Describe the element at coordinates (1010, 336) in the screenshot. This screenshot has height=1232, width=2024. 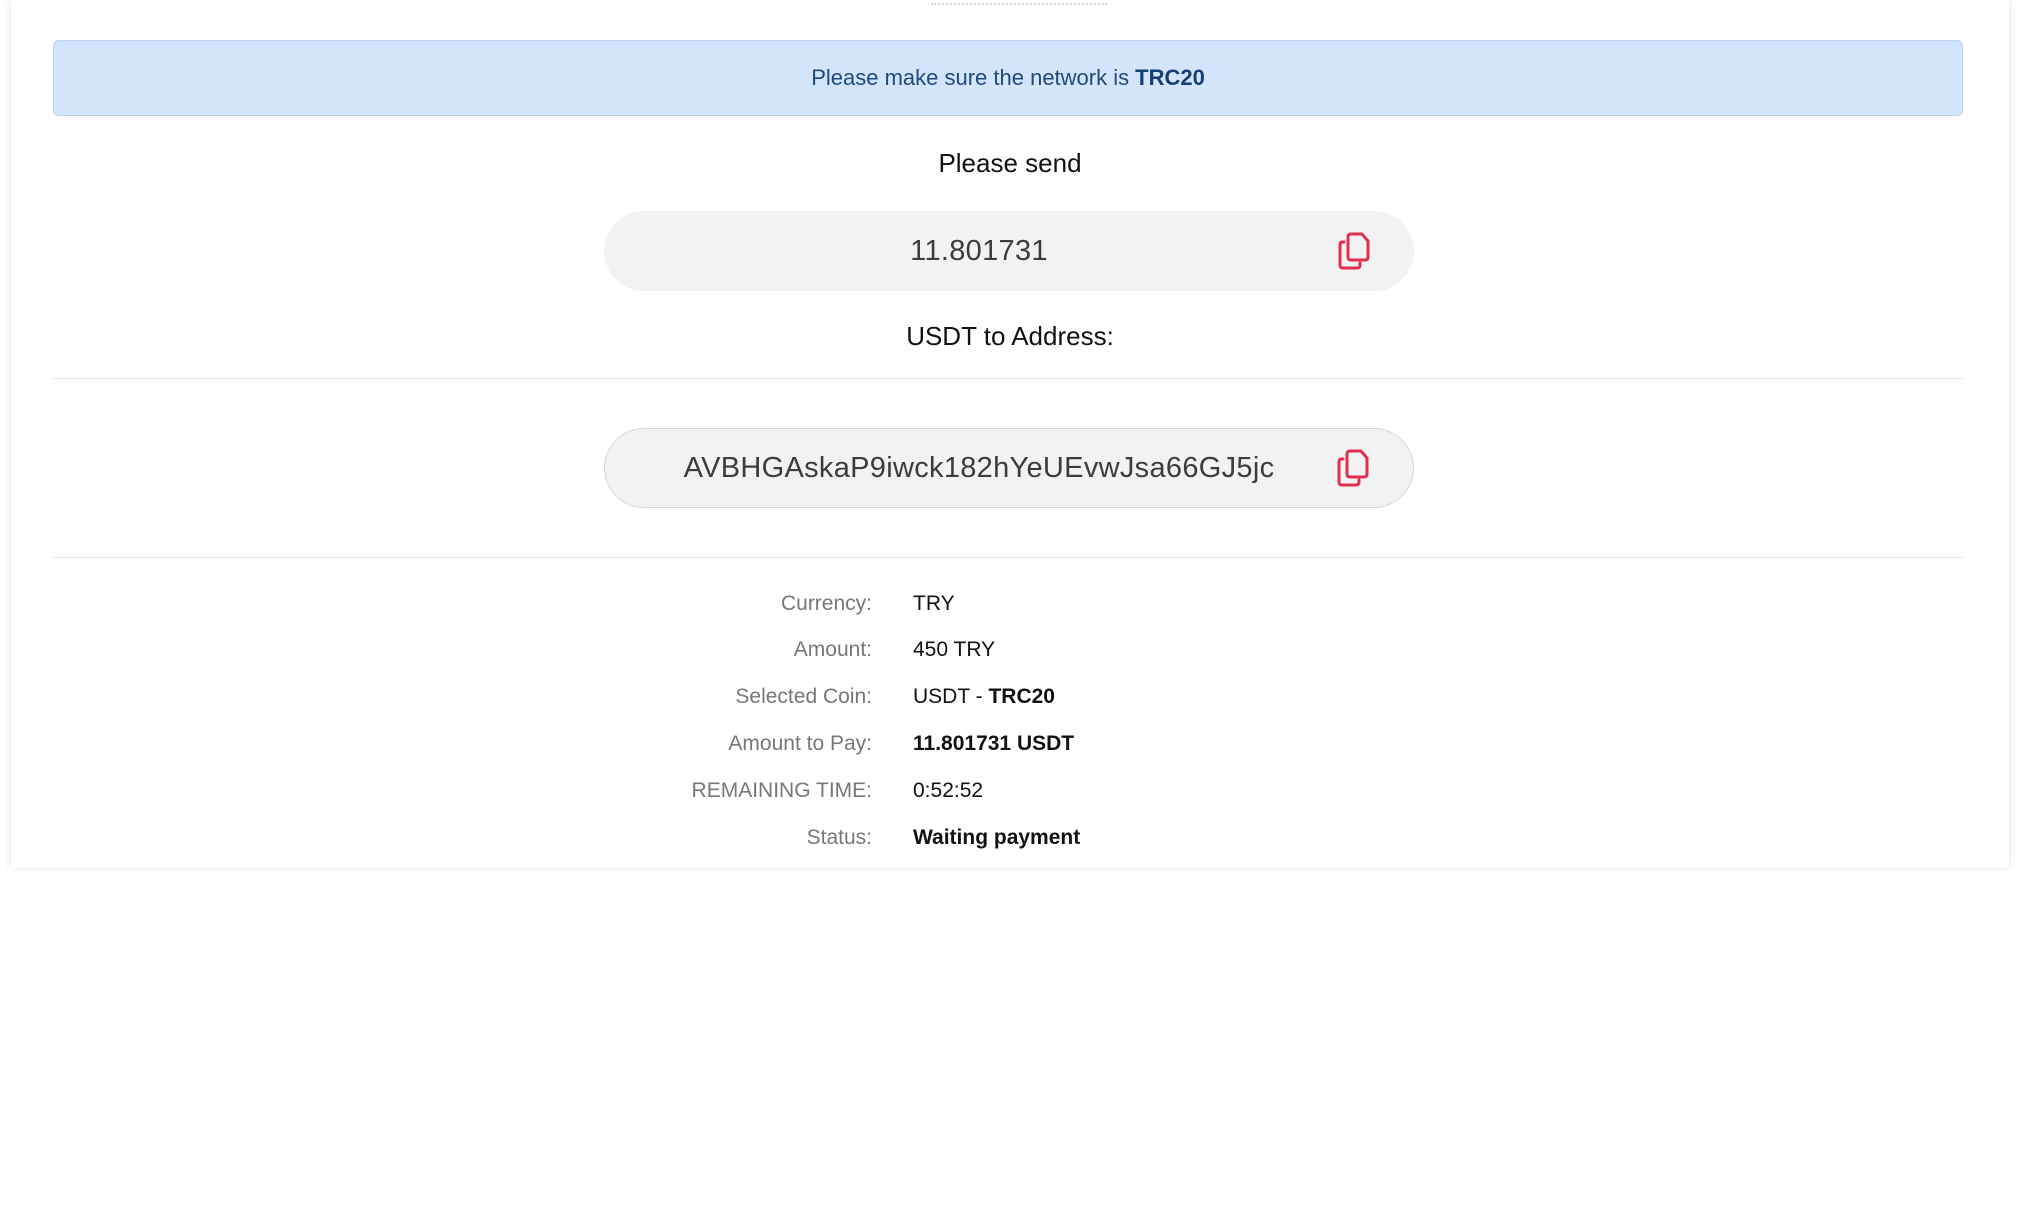
I see `address-label: USDT to Address:` at that location.